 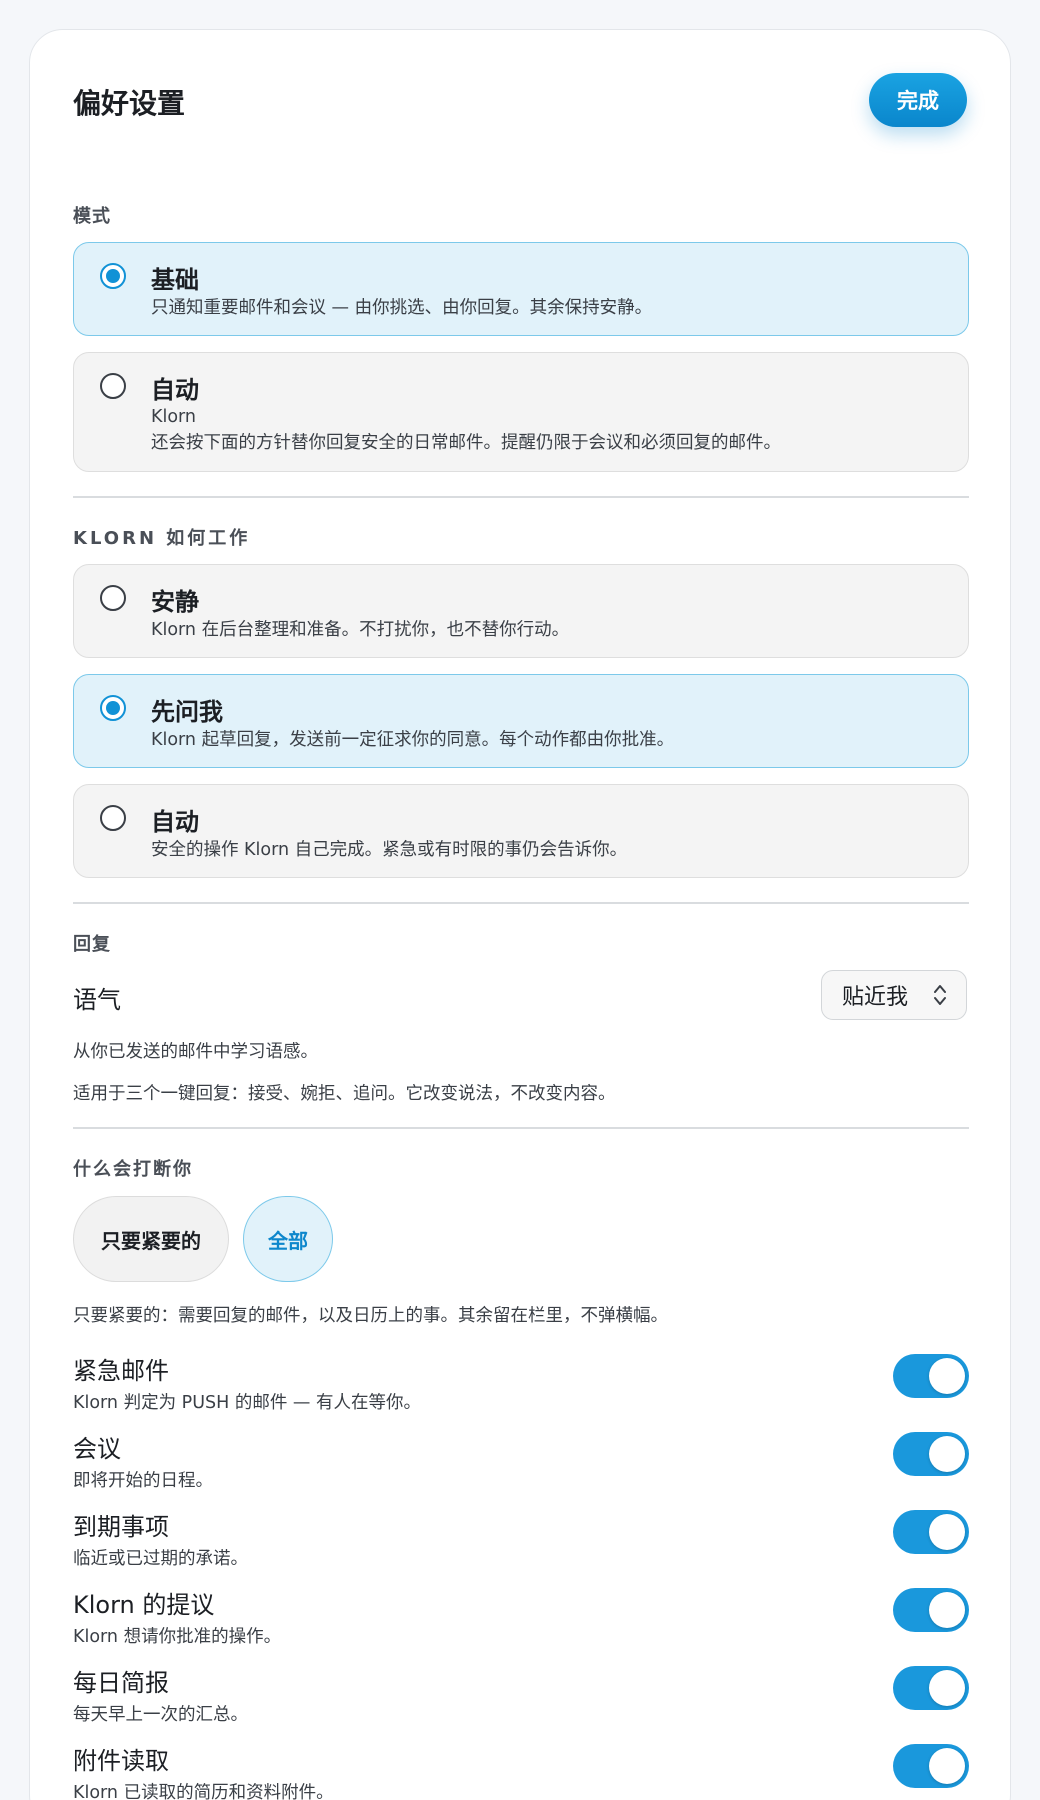 I want to click on row-title: 每日简报, so click(x=121, y=1683).